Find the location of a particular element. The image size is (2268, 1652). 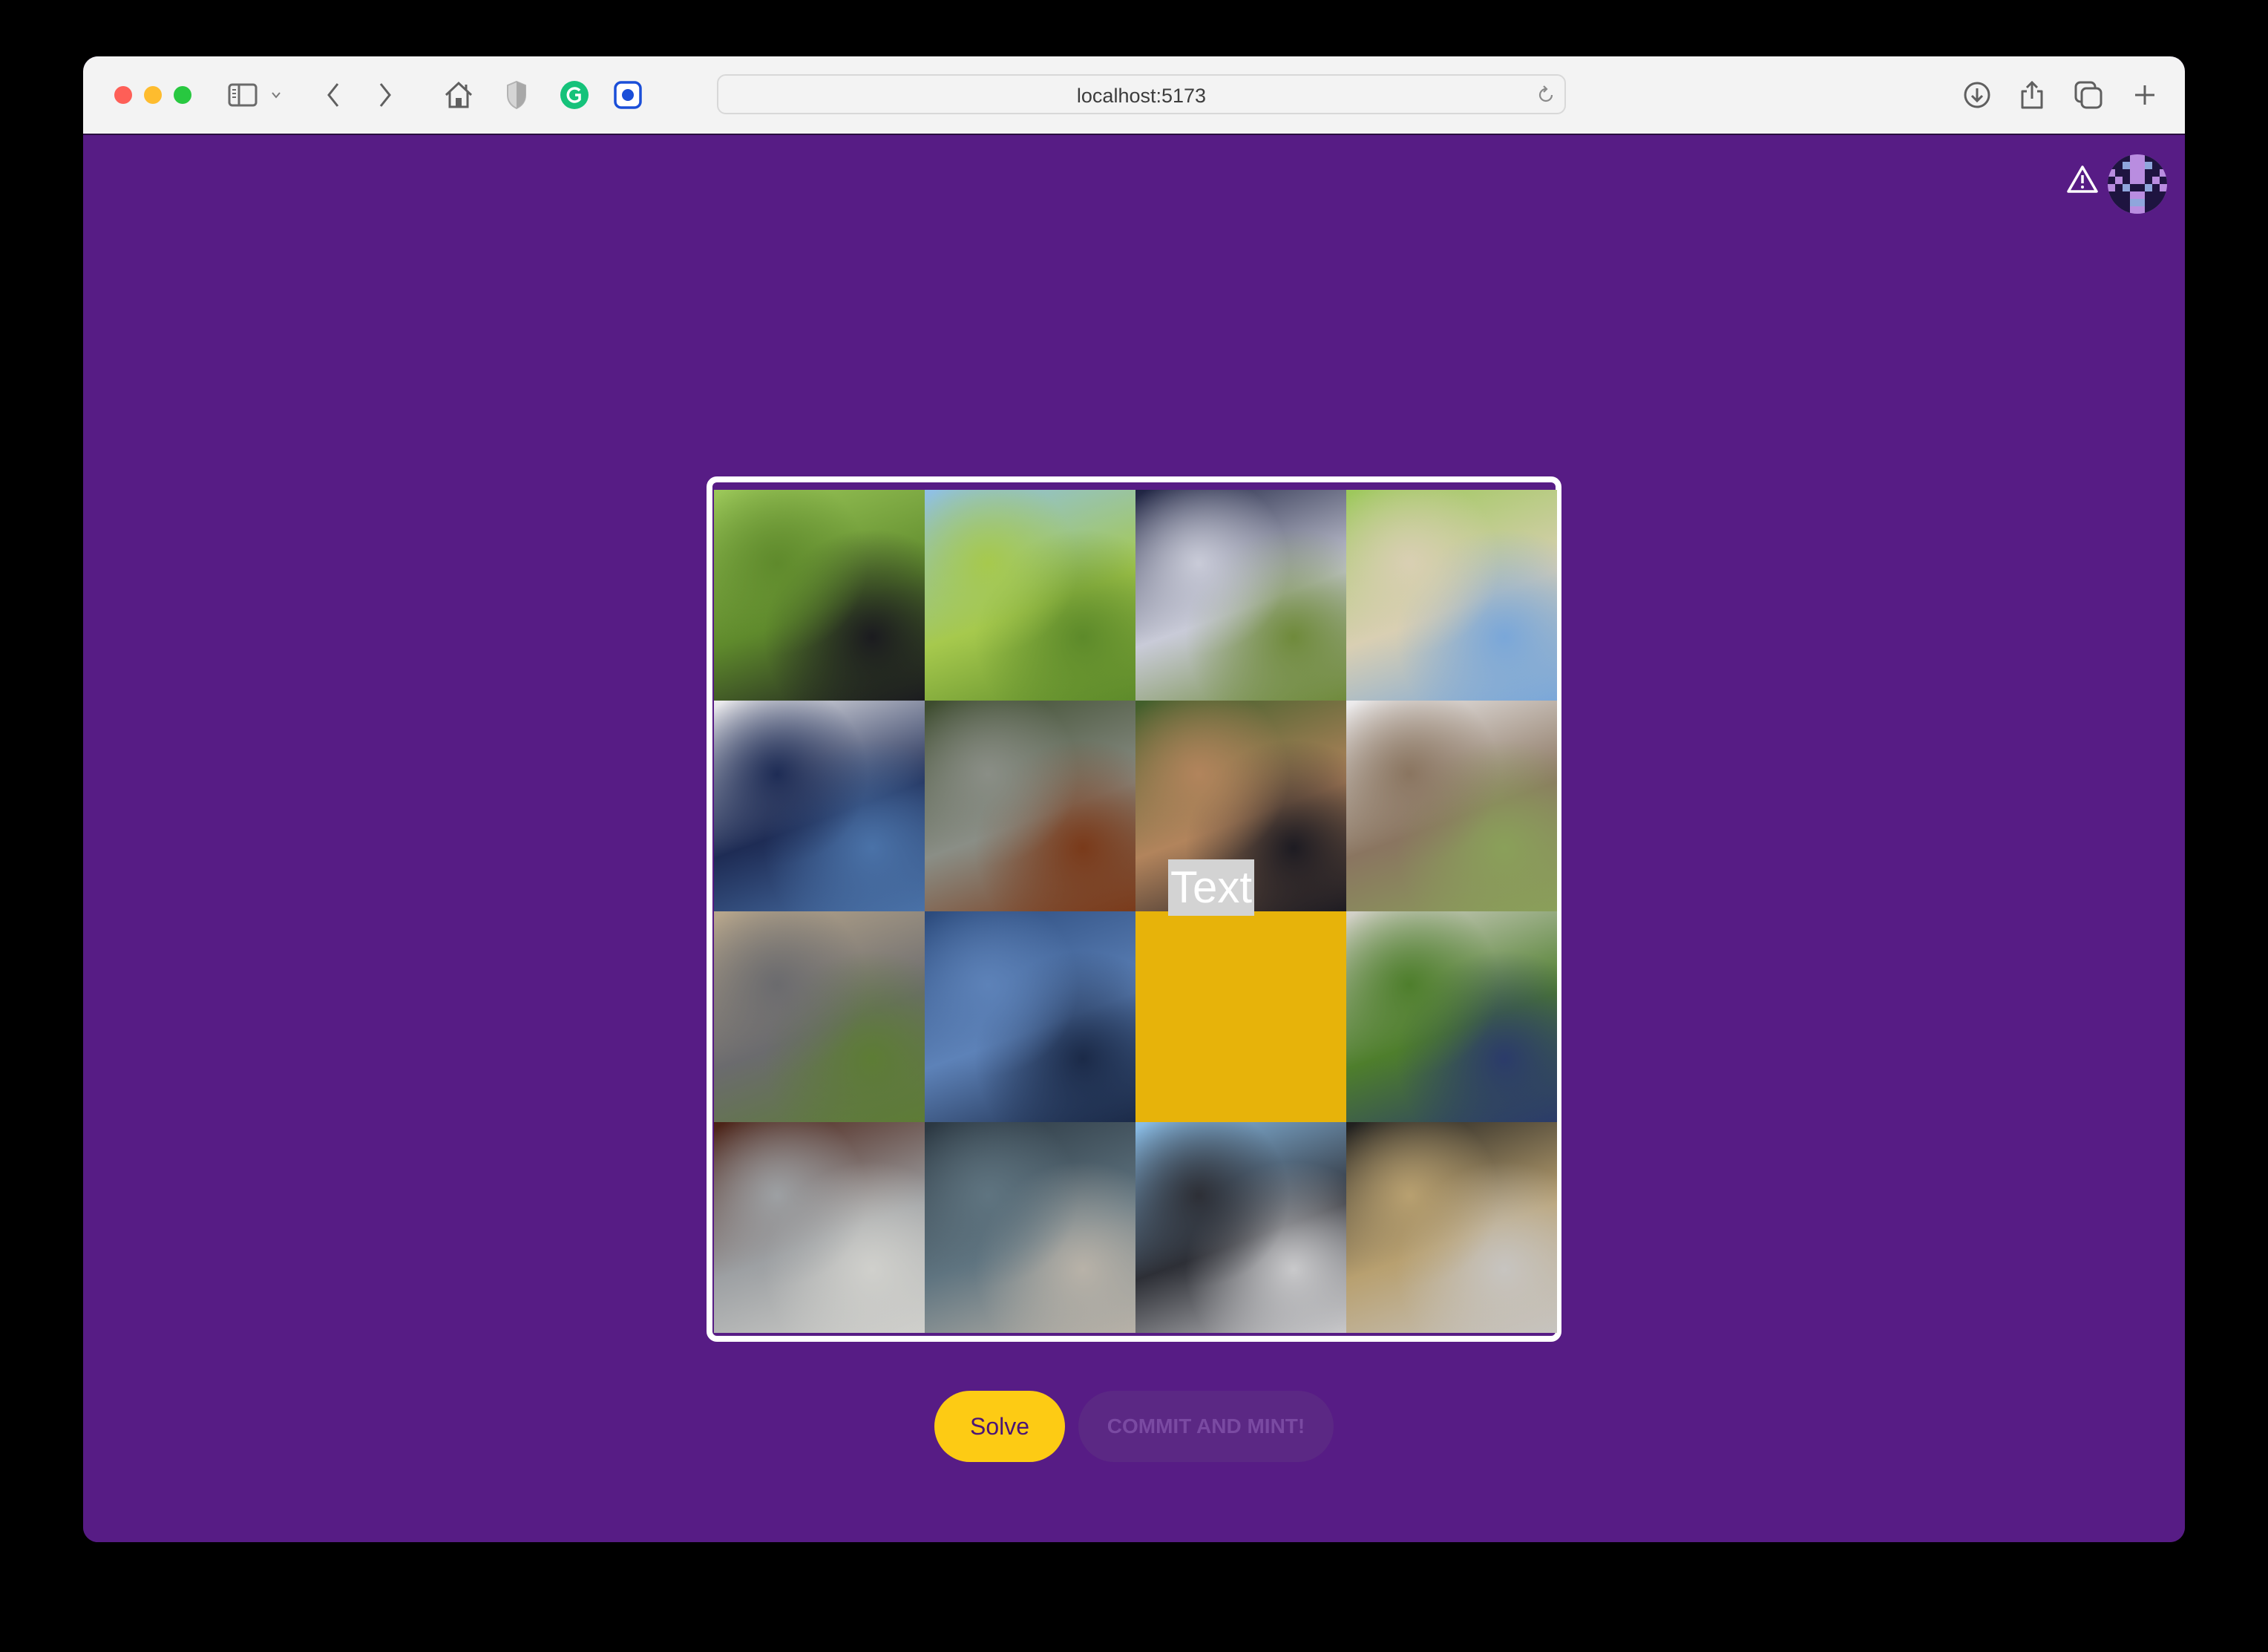

minimize-window-button is located at coordinates (153, 95).